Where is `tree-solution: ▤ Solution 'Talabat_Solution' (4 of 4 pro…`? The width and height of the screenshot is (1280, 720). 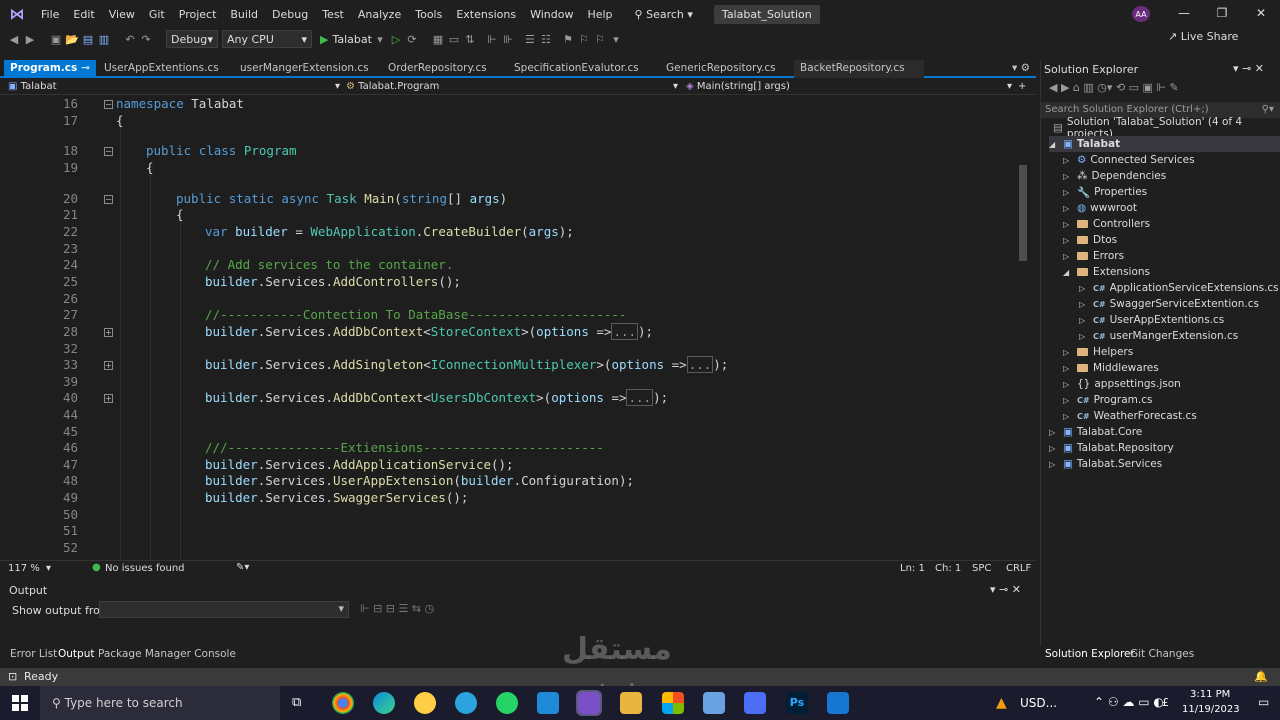 tree-solution: ▤ Solution 'Talabat_Solution' (4 of 4 pro… is located at coordinates (1166, 128).